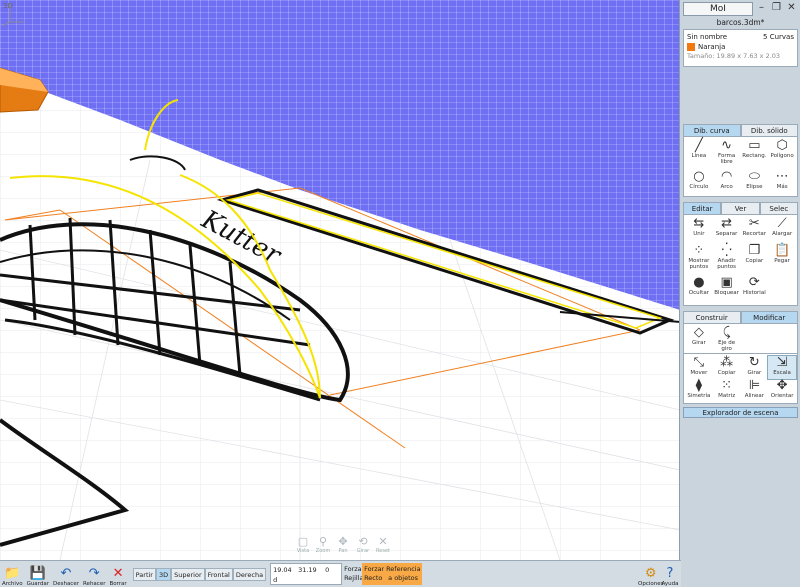 This screenshot has height=587, width=800. What do you see at coordinates (755, 182) in the screenshot?
I see `tool-ellipse: ⬭ Elipse` at bounding box center [755, 182].